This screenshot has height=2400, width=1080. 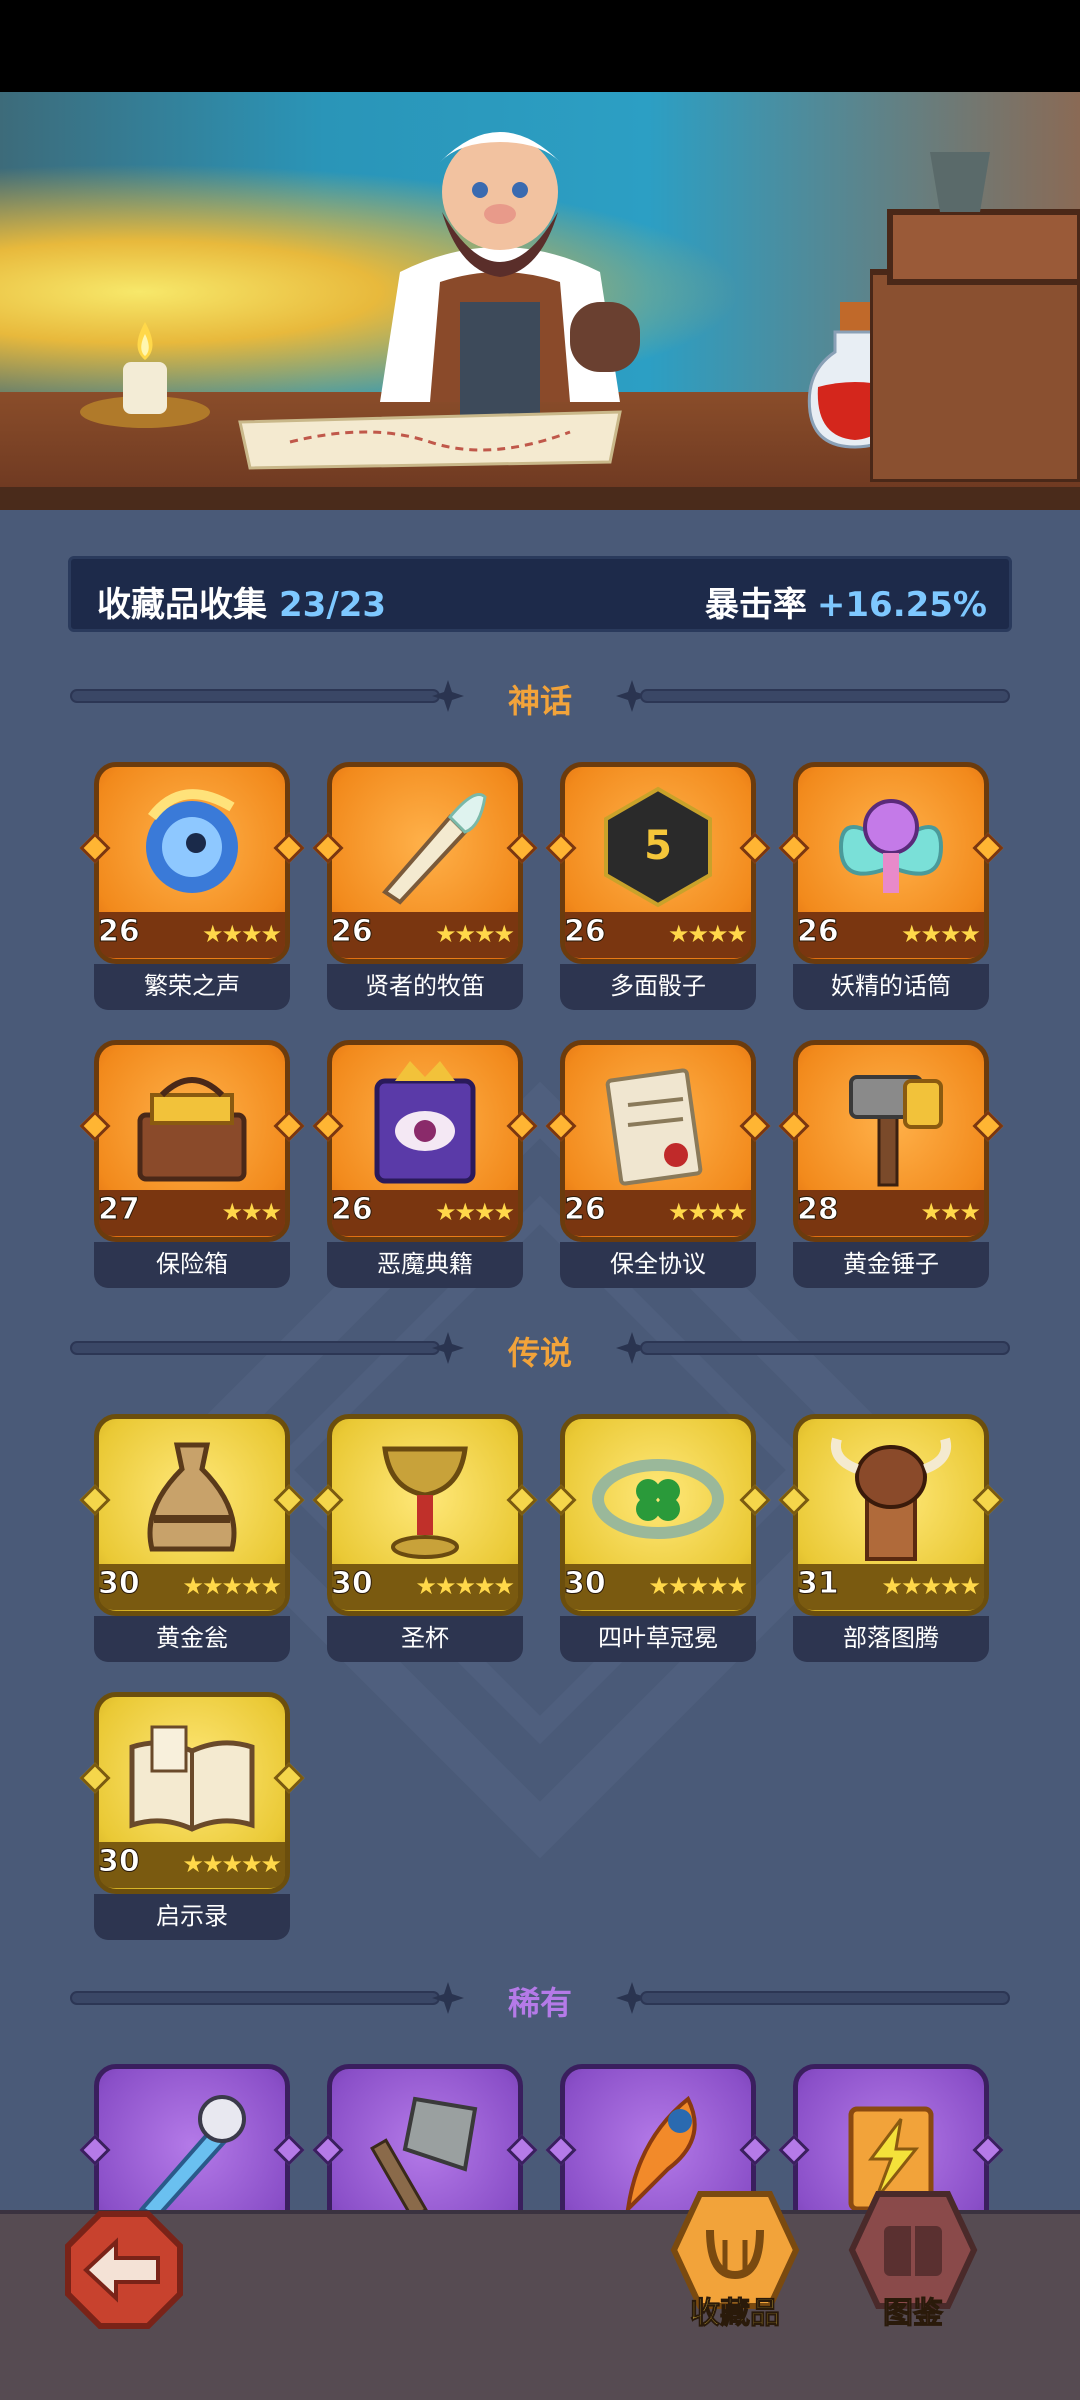 I want to click on treasure-chest-icon, so click(x=192, y=1129).